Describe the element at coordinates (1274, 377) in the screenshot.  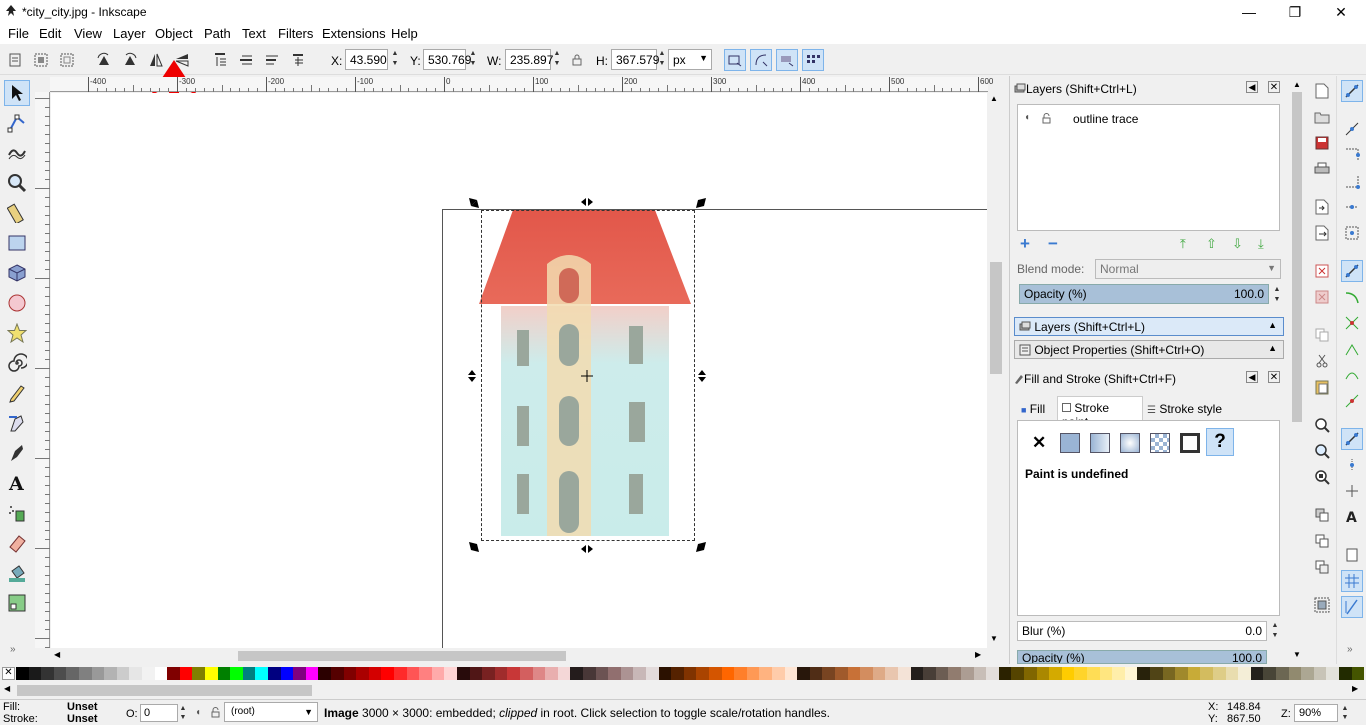
I see `panel-close-icon: ✕` at that location.